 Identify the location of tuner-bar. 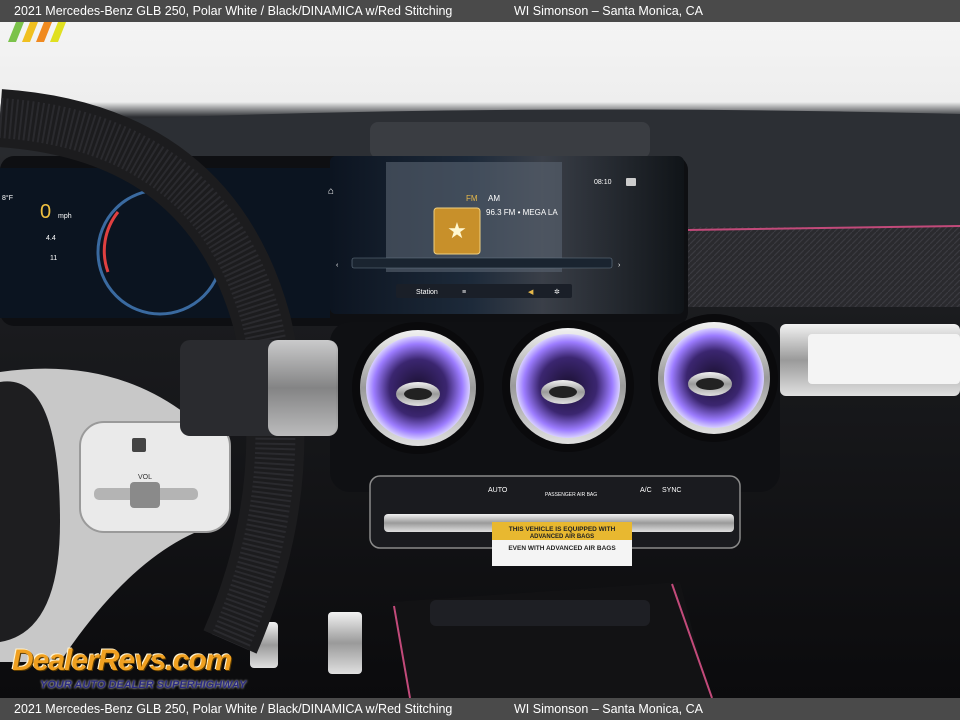
(482, 263).